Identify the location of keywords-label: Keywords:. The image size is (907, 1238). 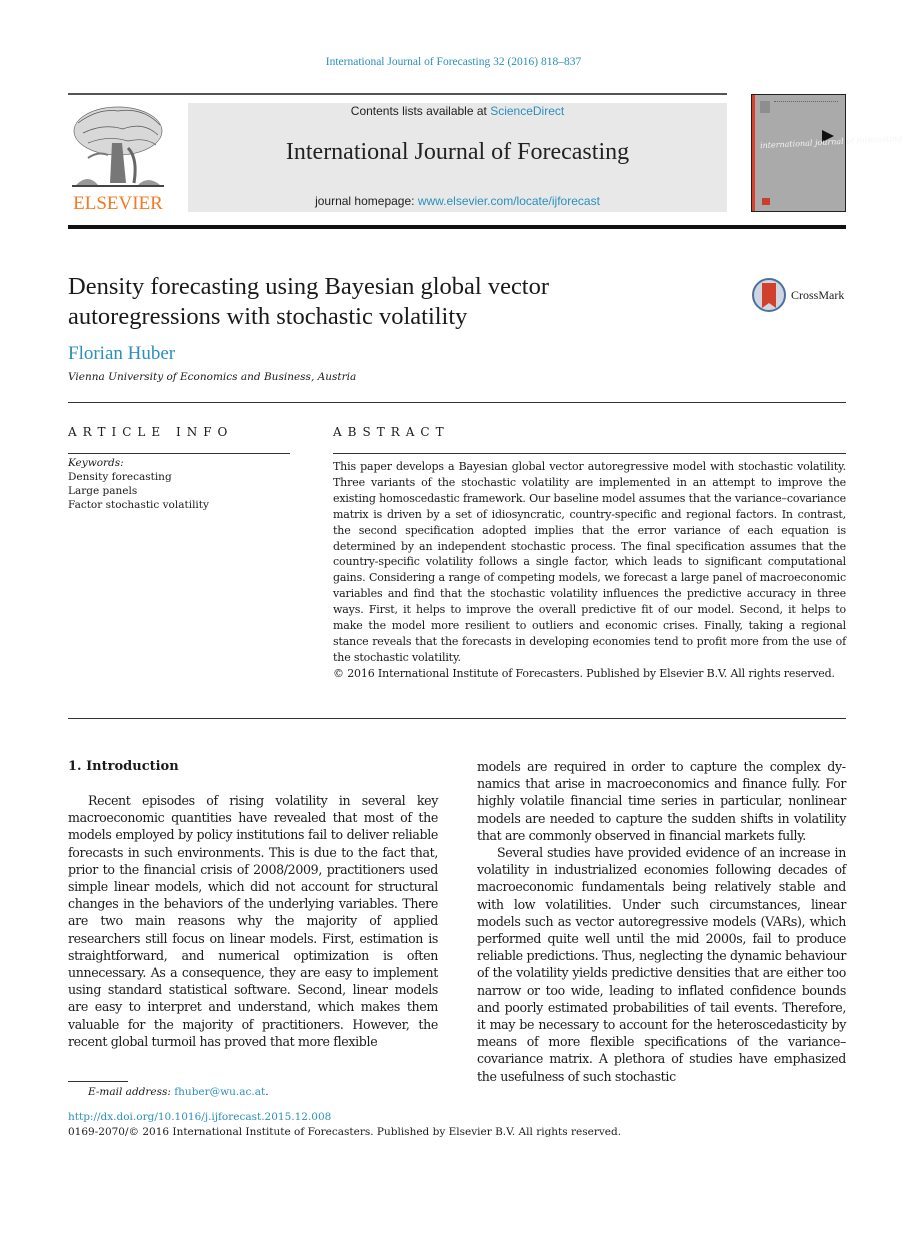
(96, 463).